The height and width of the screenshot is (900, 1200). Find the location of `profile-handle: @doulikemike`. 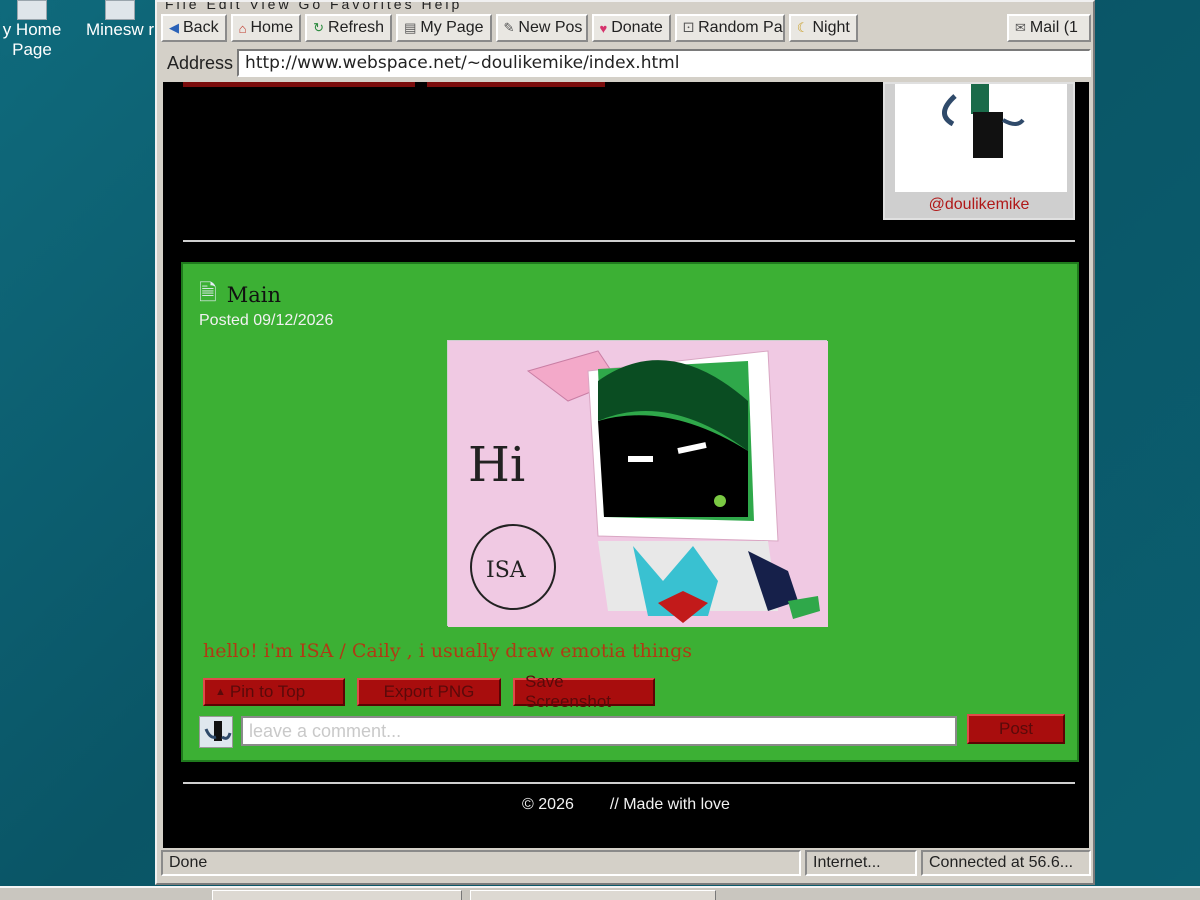

profile-handle: @doulikemike is located at coordinates (979, 205).